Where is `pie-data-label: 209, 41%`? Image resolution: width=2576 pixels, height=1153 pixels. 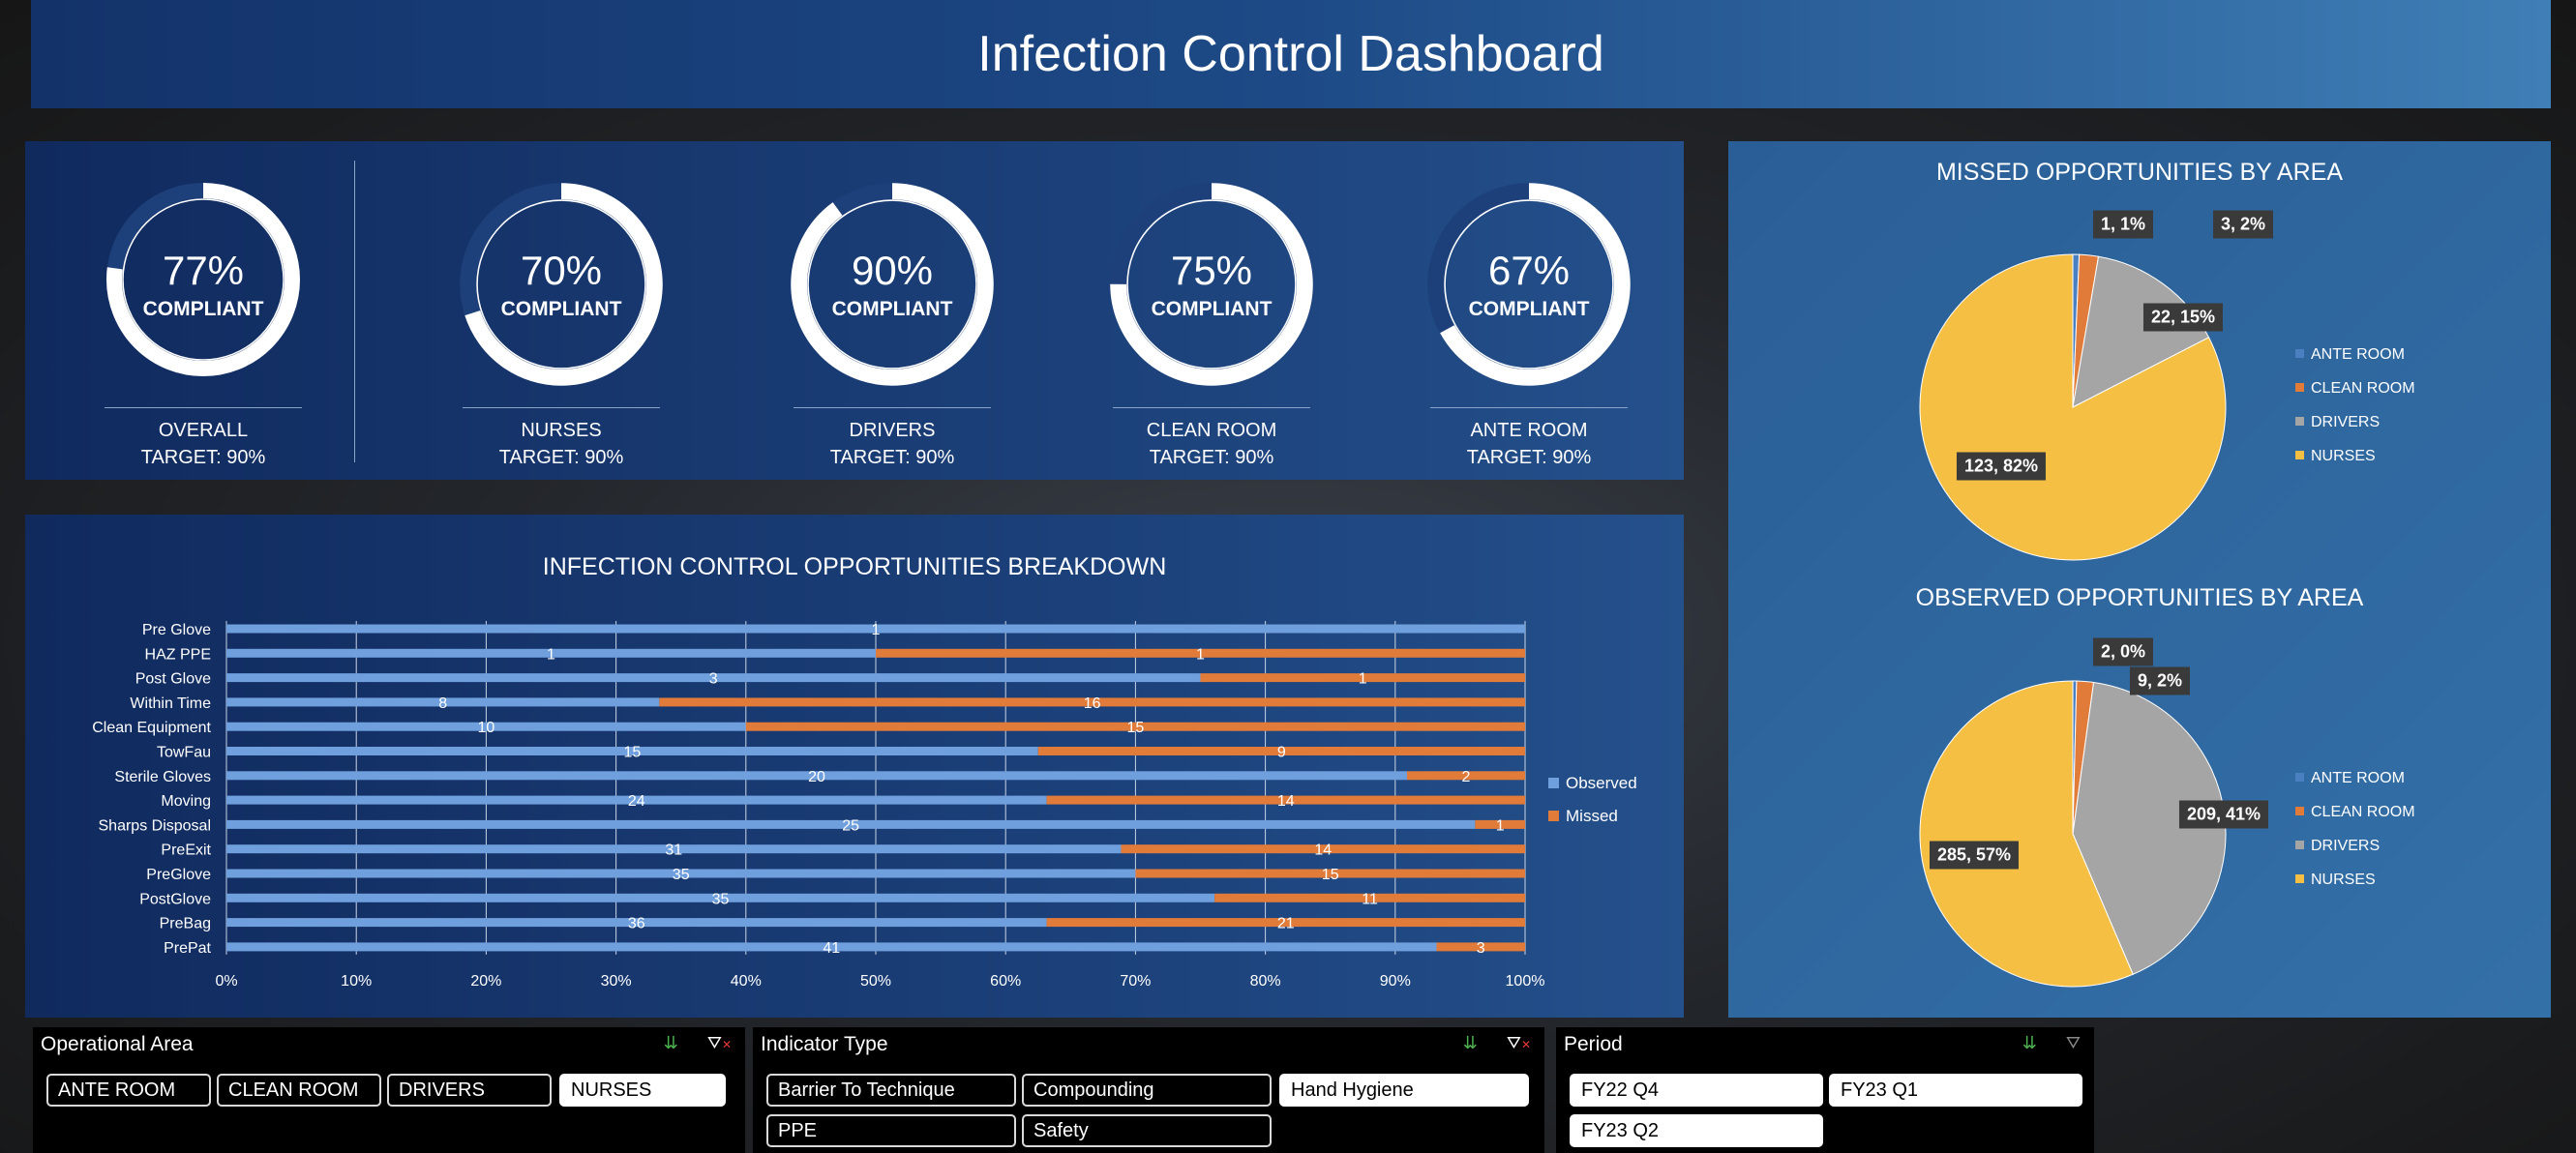
pie-data-label: 209, 41% is located at coordinates (2223, 814).